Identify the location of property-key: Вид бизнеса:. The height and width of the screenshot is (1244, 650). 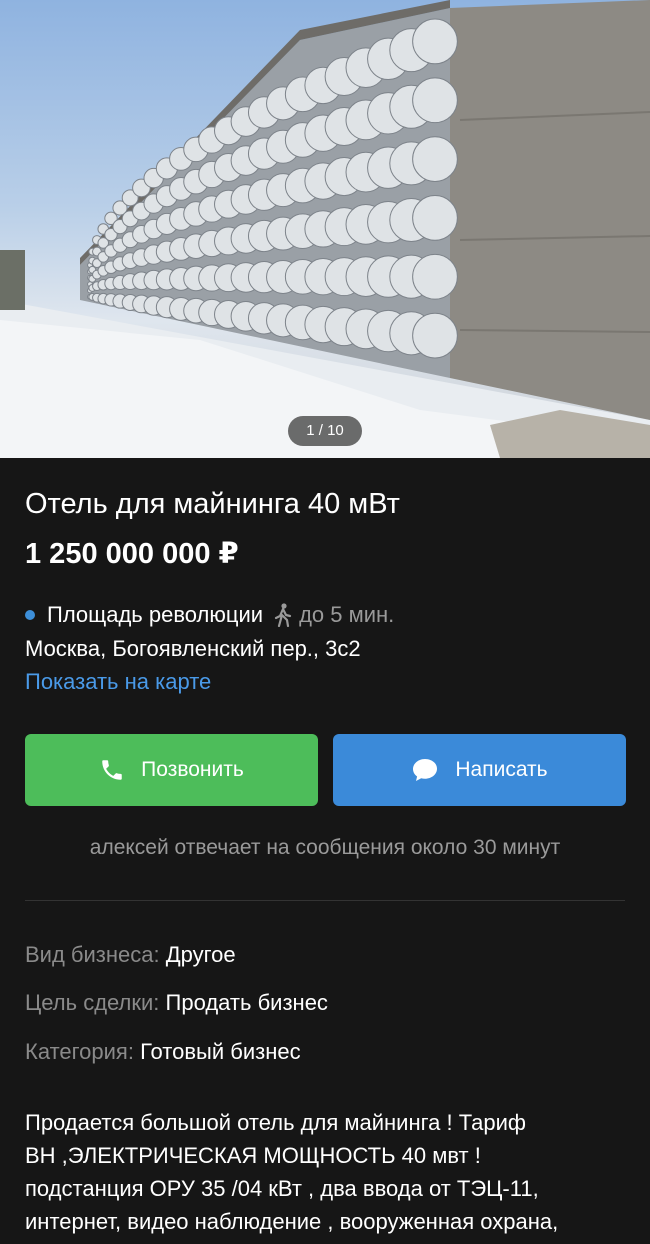
(92, 954).